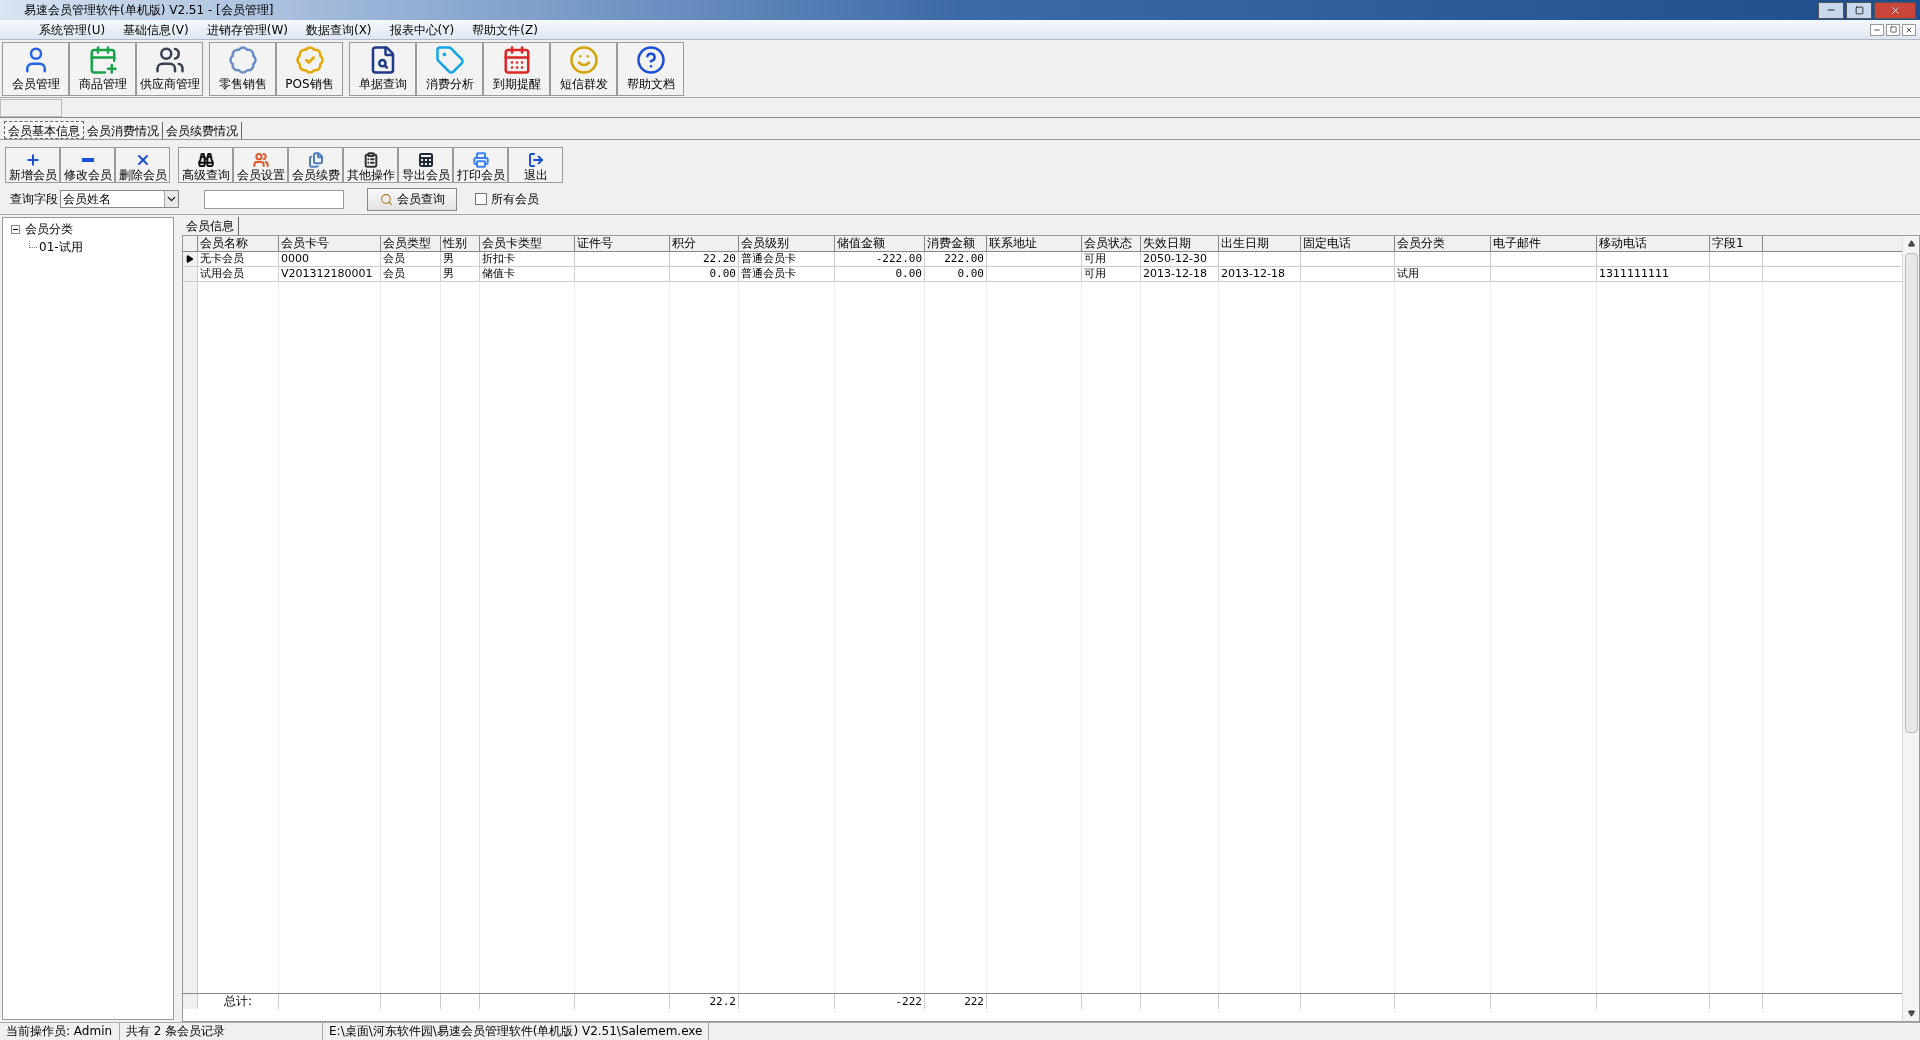  What do you see at coordinates (237, 1001) in the screenshot?
I see `total-cell: 总计:` at bounding box center [237, 1001].